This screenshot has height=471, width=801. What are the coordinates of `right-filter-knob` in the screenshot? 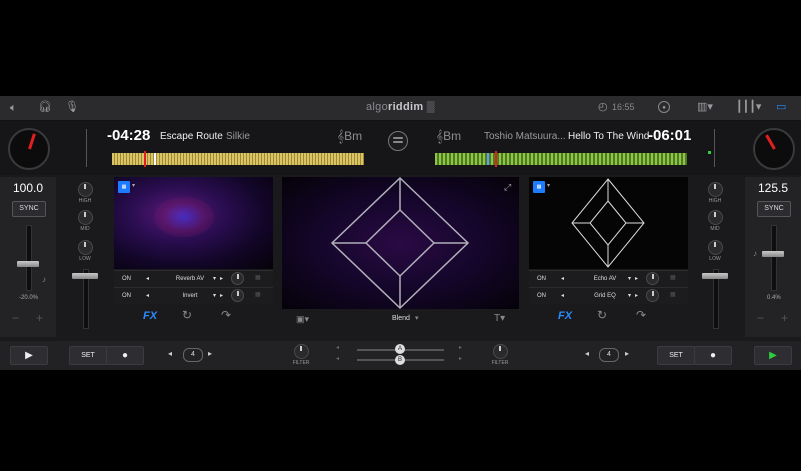 It's located at (500, 351).